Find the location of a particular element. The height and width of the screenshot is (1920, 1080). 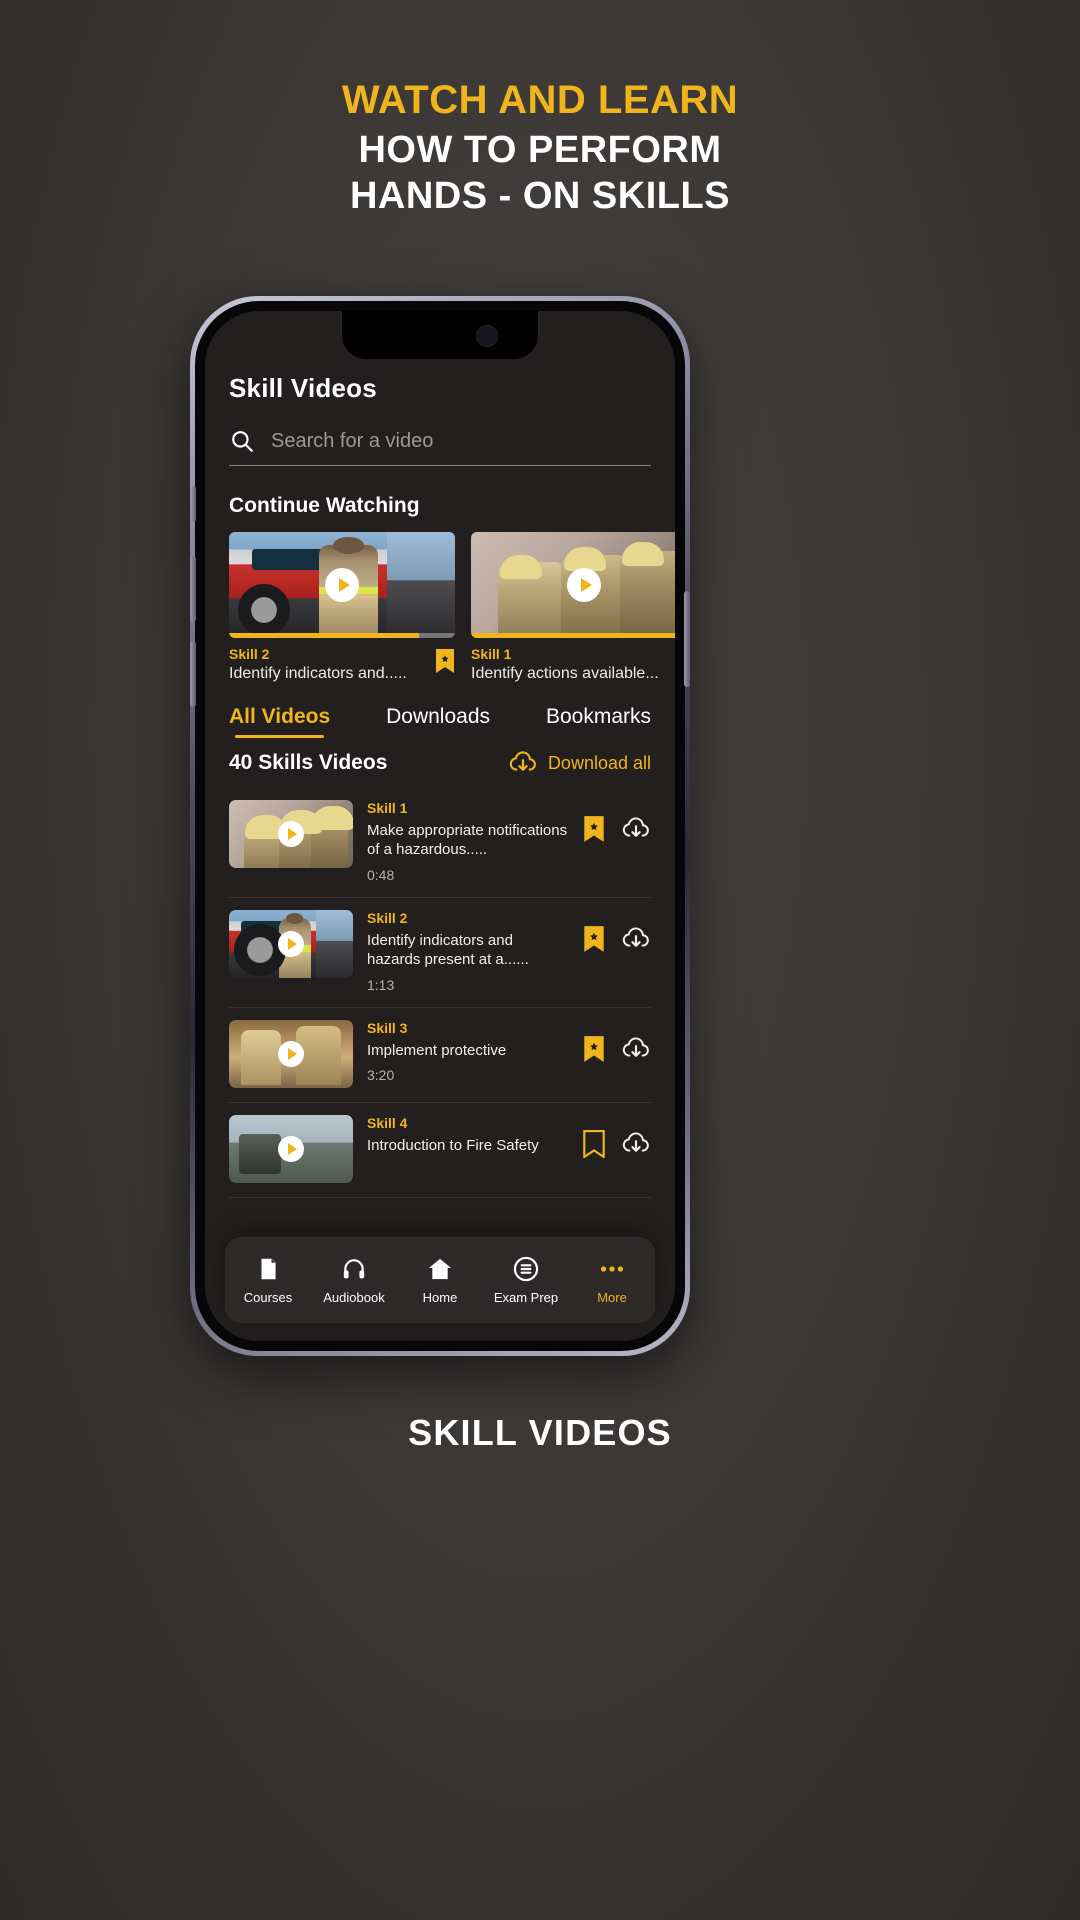

nav-item-exam-prep: Exam Prep is located at coordinates (526, 1280).